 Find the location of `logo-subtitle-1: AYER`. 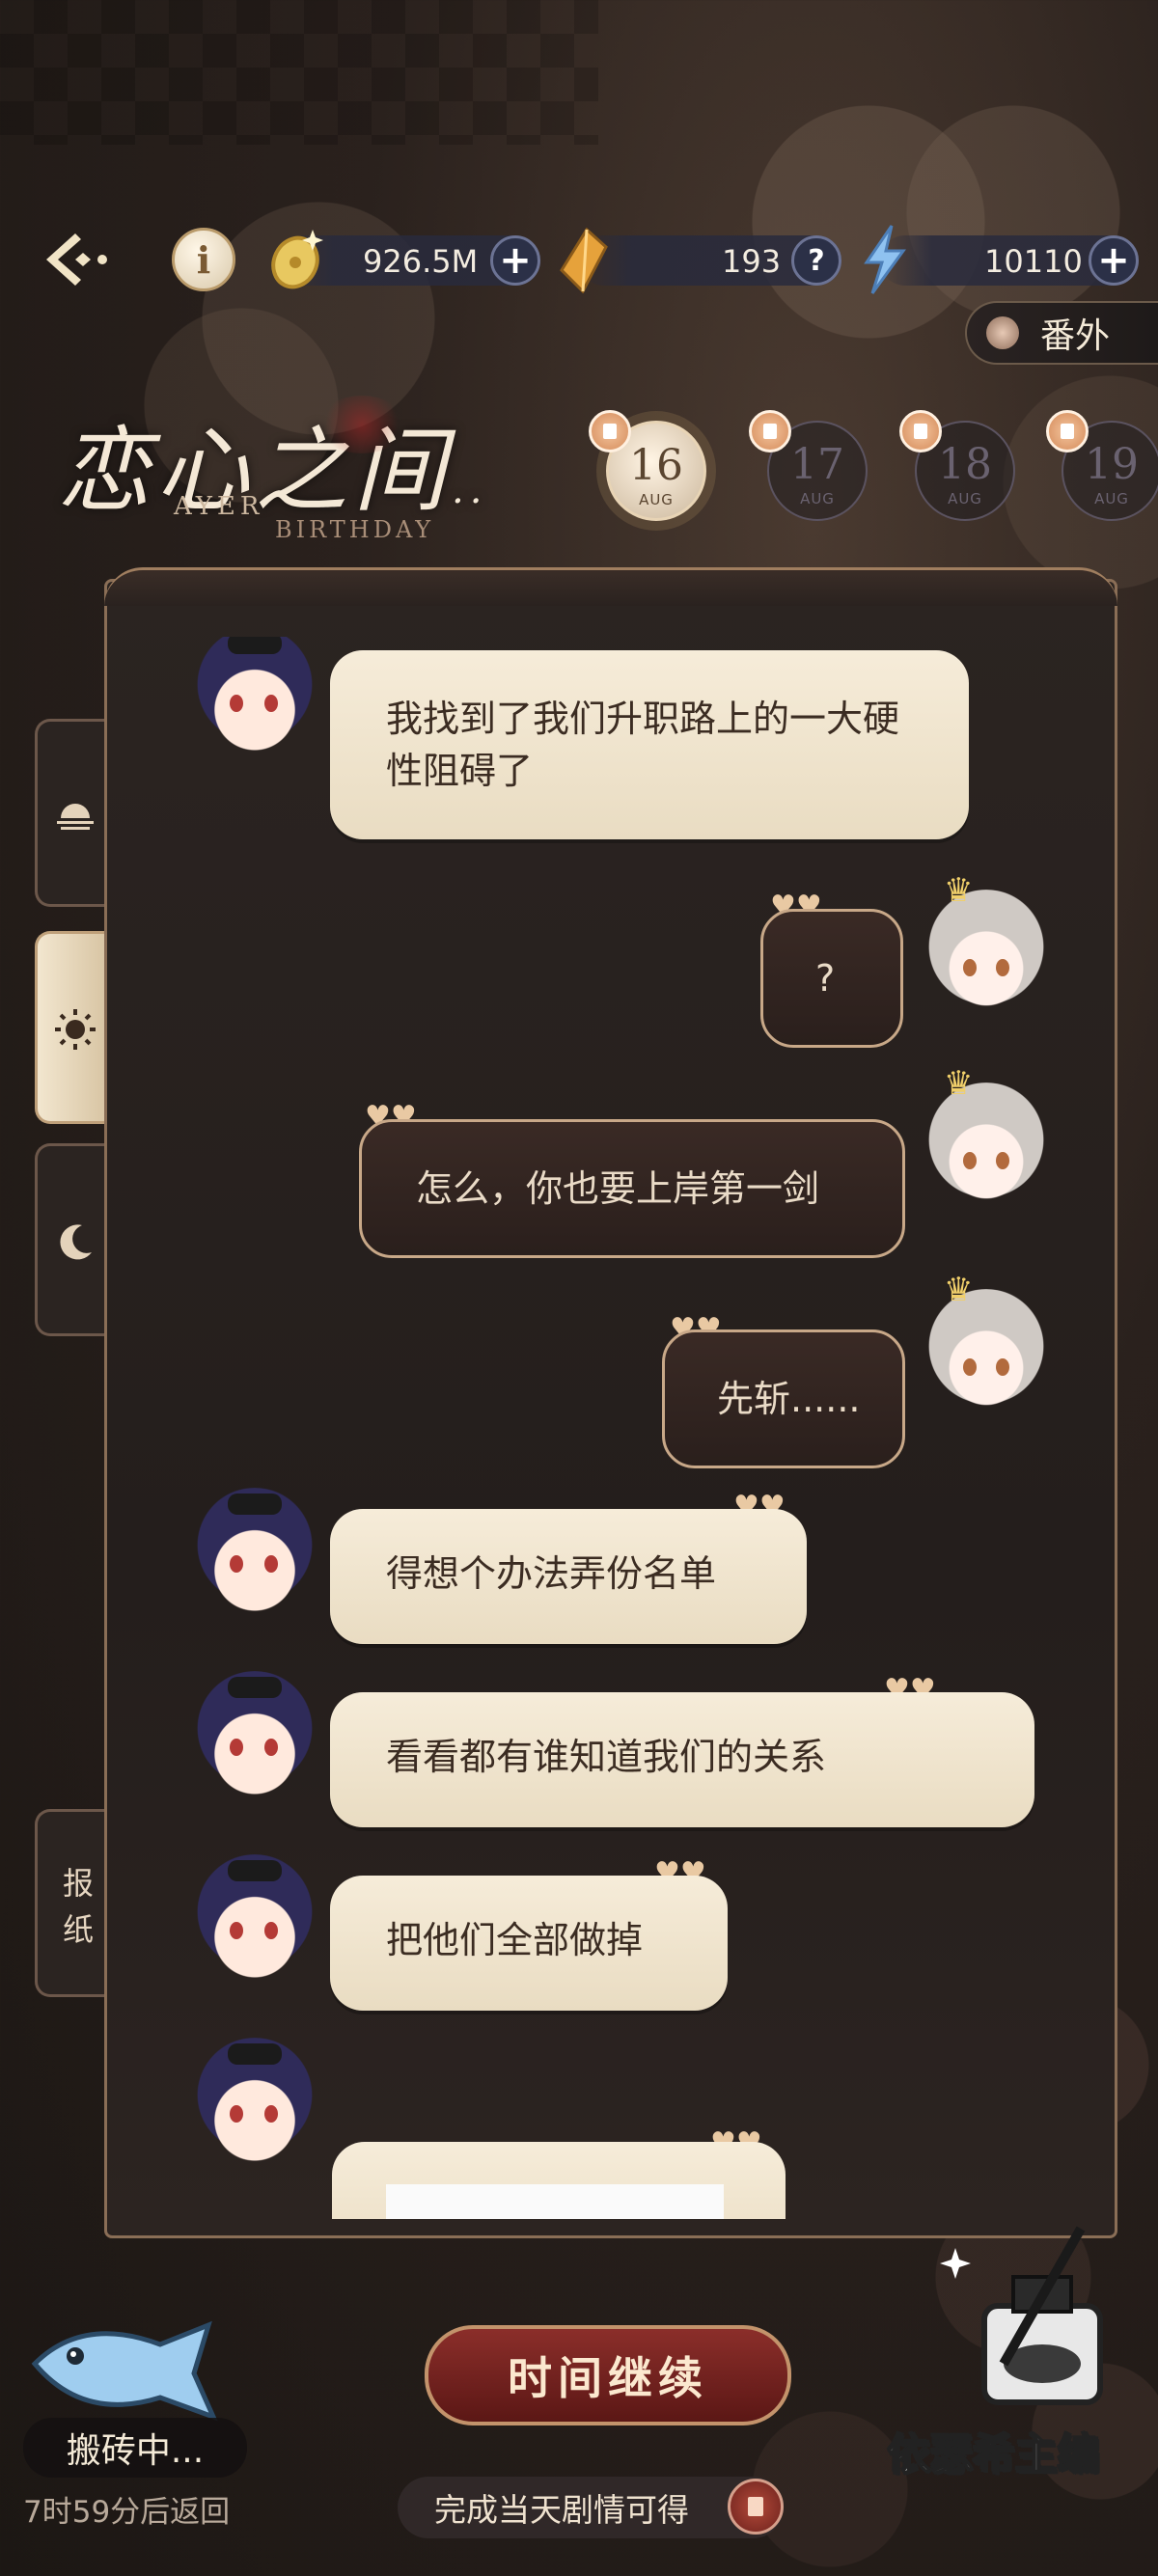

logo-subtitle-1: AYER is located at coordinates (219, 506).